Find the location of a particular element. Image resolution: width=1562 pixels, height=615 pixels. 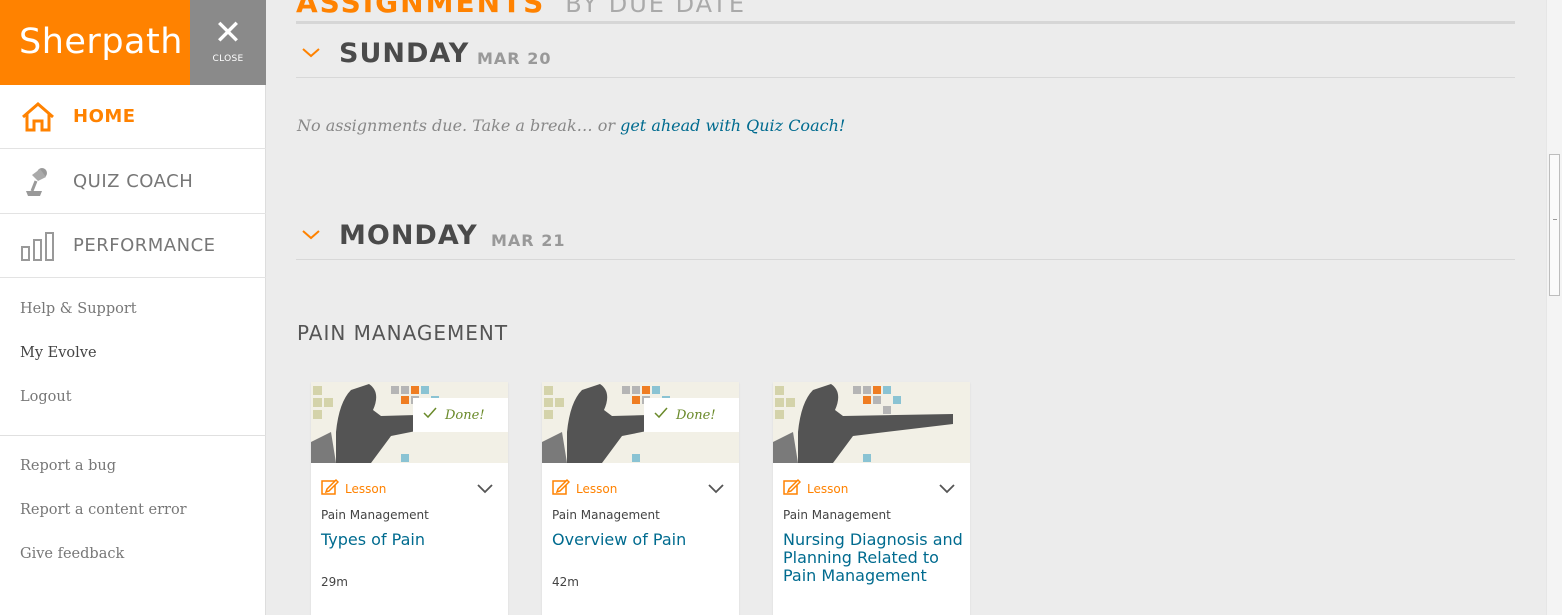

brand-logo: Sherpath is located at coordinates (95, 42).